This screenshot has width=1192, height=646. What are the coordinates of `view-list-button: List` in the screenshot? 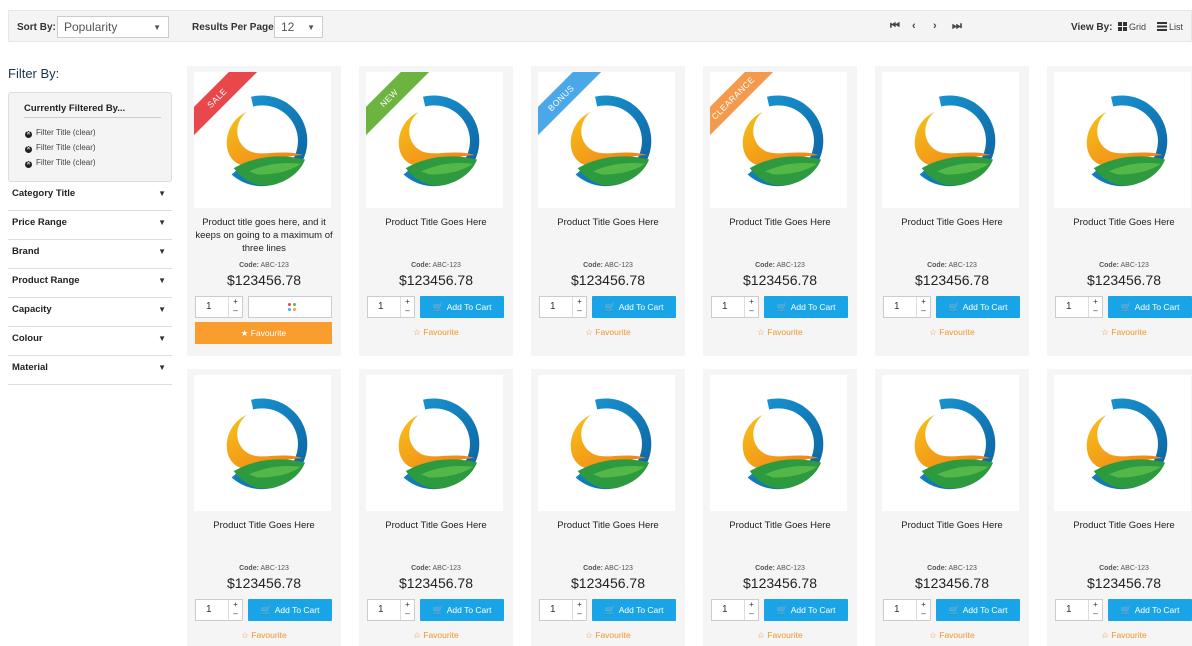 It's located at (1170, 27).